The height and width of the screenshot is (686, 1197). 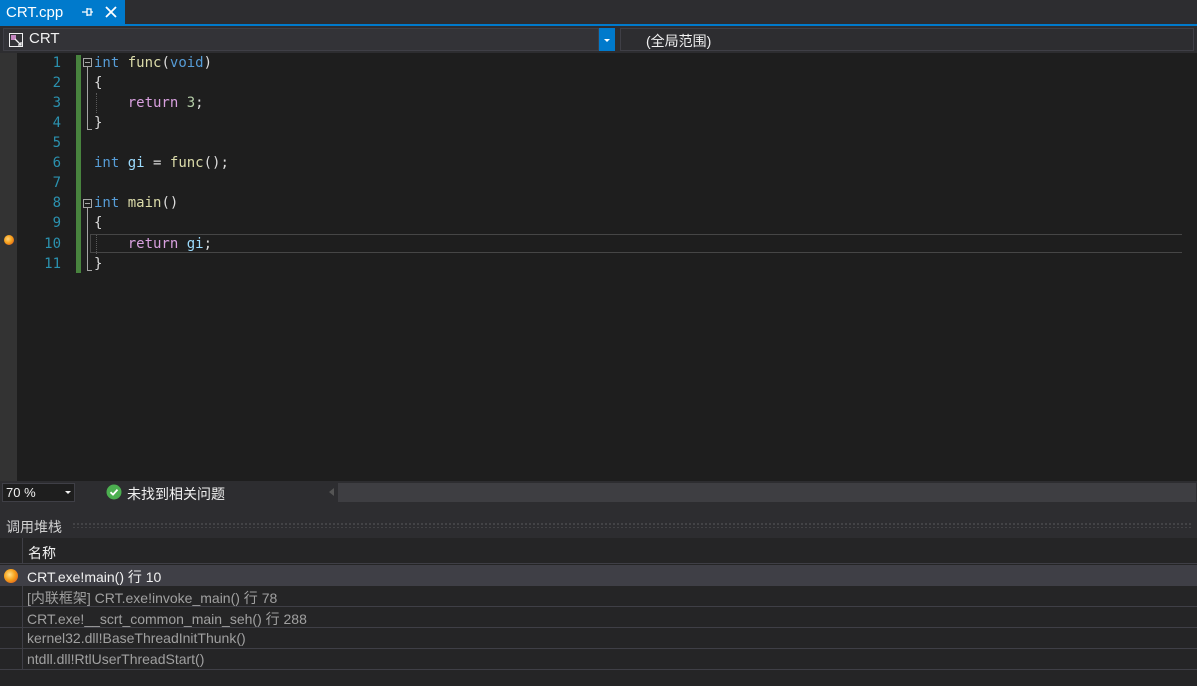 I want to click on zoom-level: 70 %, so click(x=21, y=492).